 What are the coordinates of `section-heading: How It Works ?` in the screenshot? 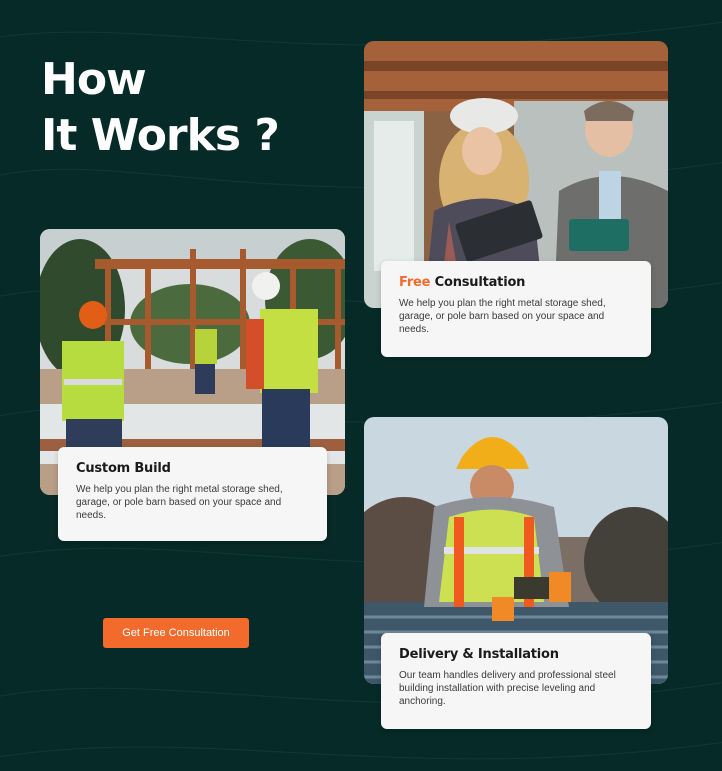 It's located at (160, 108).